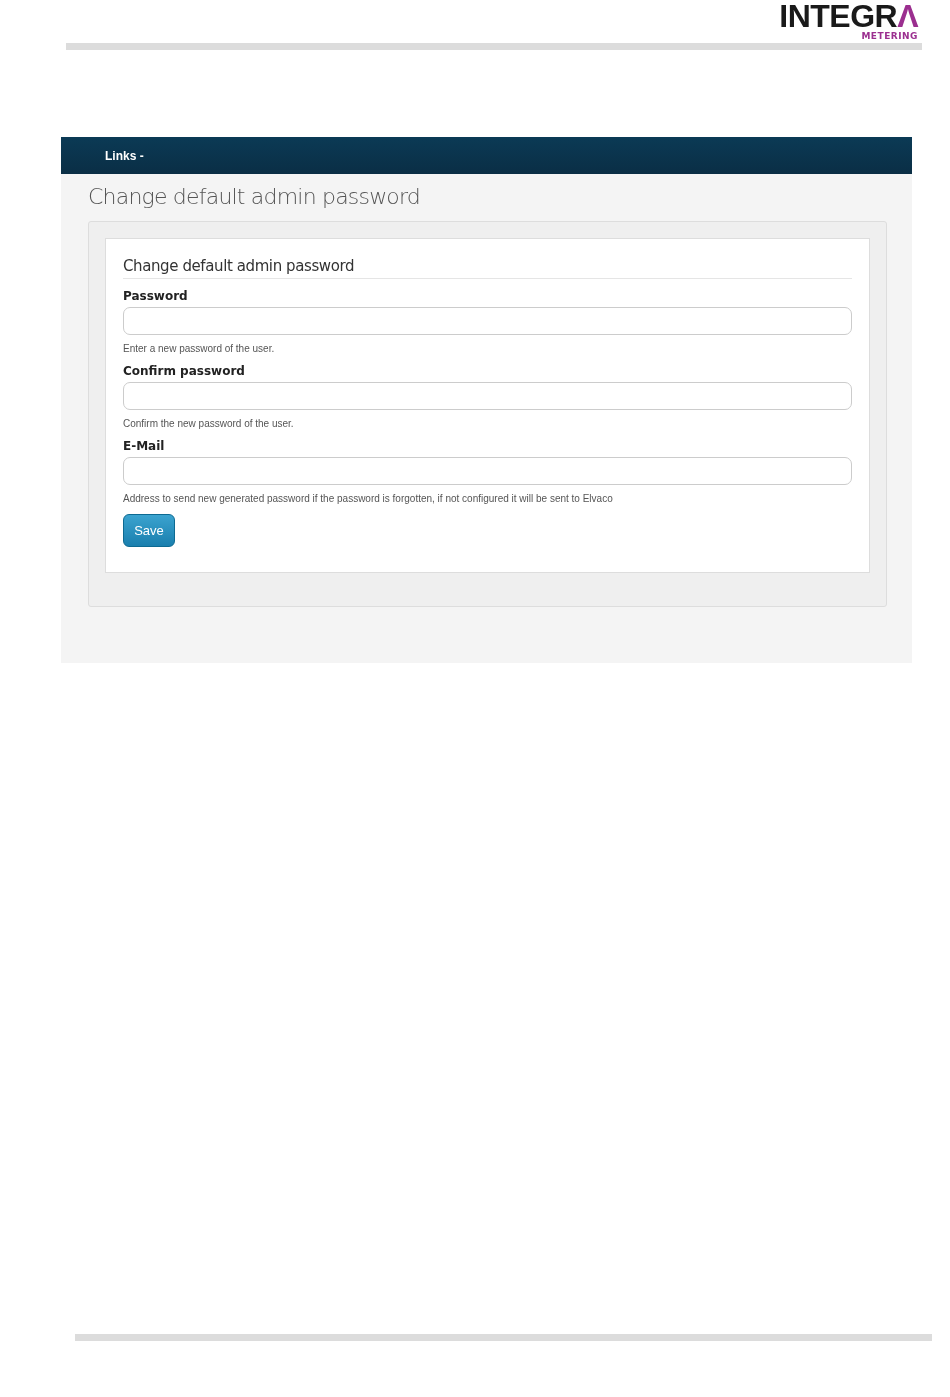 The height and width of the screenshot is (1397, 950). What do you see at coordinates (184, 371) in the screenshot?
I see `field-label: Confirm password` at bounding box center [184, 371].